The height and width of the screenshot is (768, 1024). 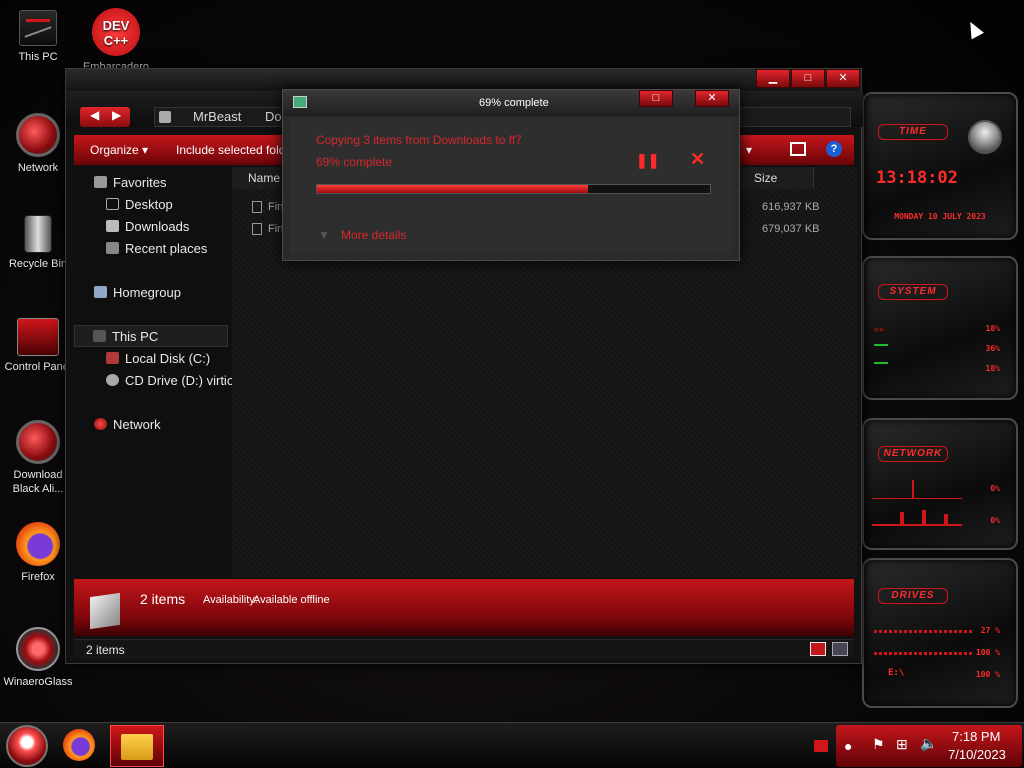 What do you see at coordinates (116, 33) in the screenshot?
I see `devcpp-logo-text: DEV C++` at bounding box center [116, 33].